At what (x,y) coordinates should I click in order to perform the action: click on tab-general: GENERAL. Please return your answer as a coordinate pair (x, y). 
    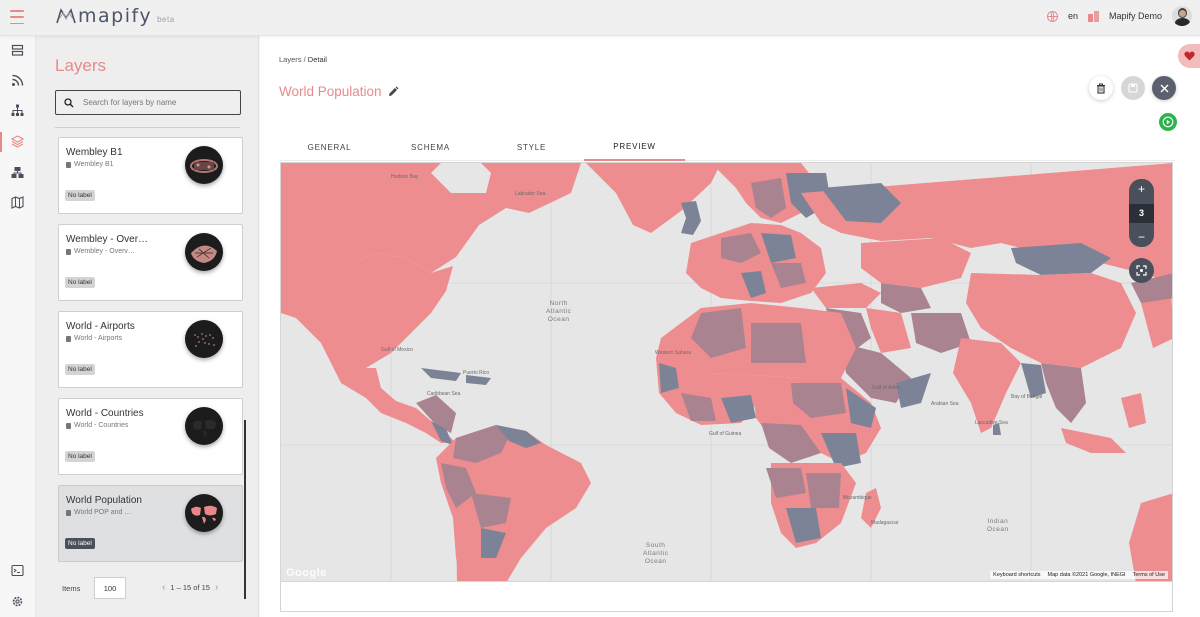
    Looking at the image, I should click on (329, 147).